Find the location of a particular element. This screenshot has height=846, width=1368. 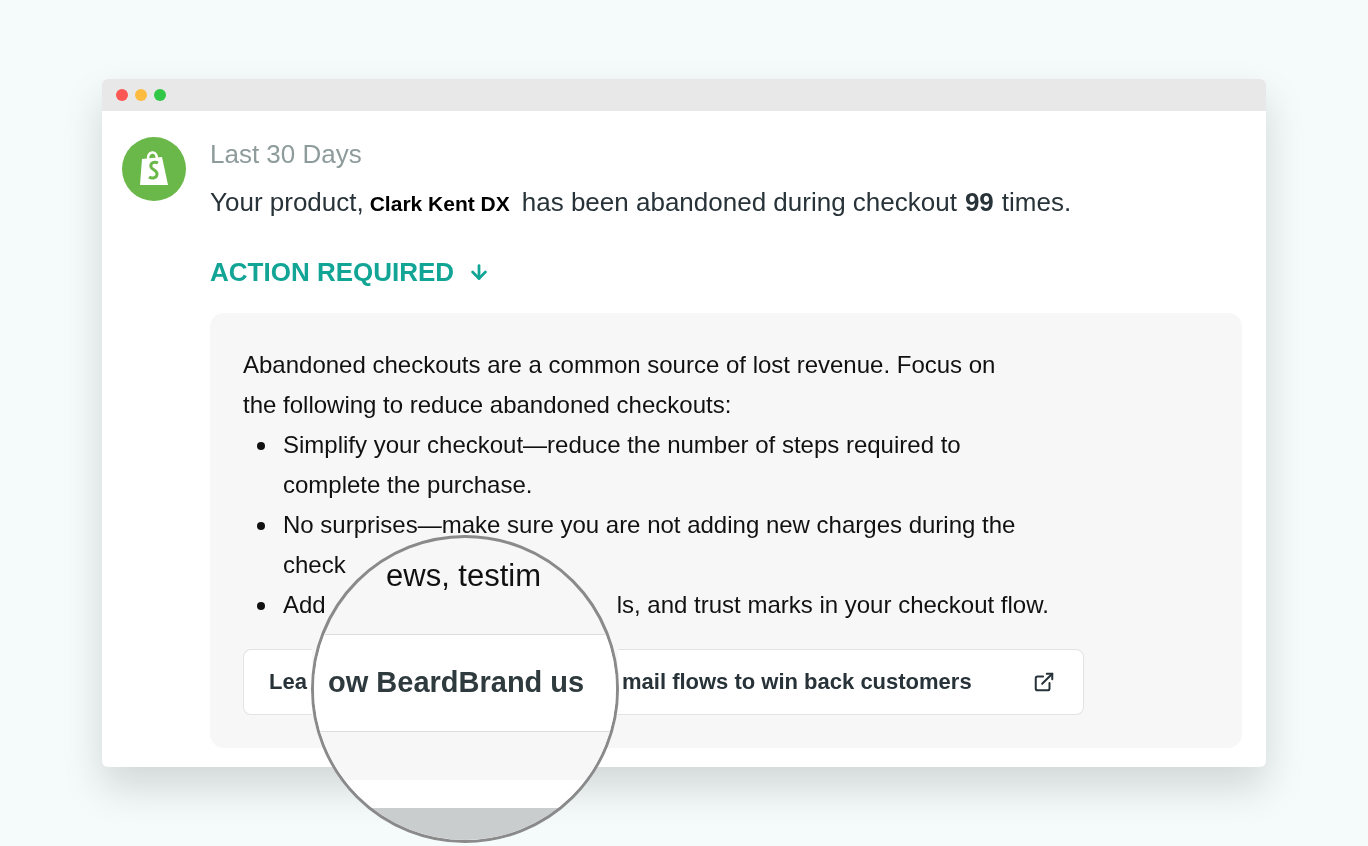

link-button-part: mail flows to win back customers is located at coordinates (851, 682).